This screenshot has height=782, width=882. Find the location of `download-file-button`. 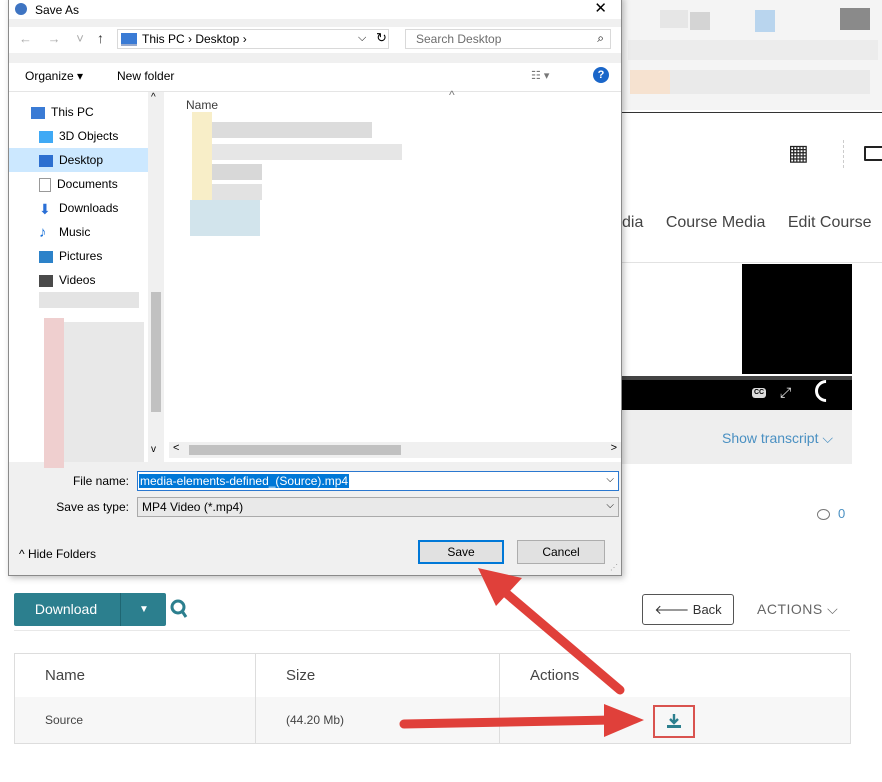

download-file-button is located at coordinates (674, 721).